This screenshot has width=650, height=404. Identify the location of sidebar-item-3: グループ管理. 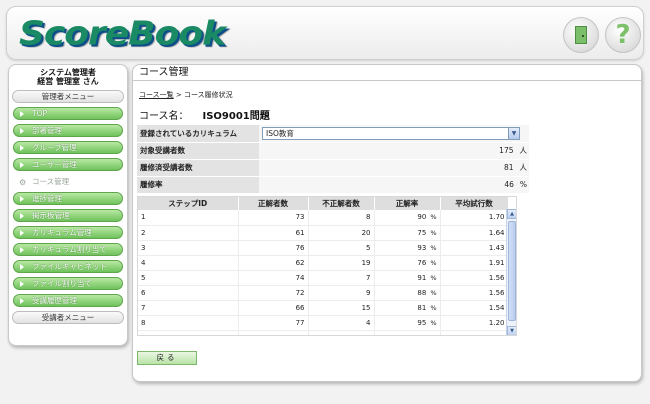
(68, 147).